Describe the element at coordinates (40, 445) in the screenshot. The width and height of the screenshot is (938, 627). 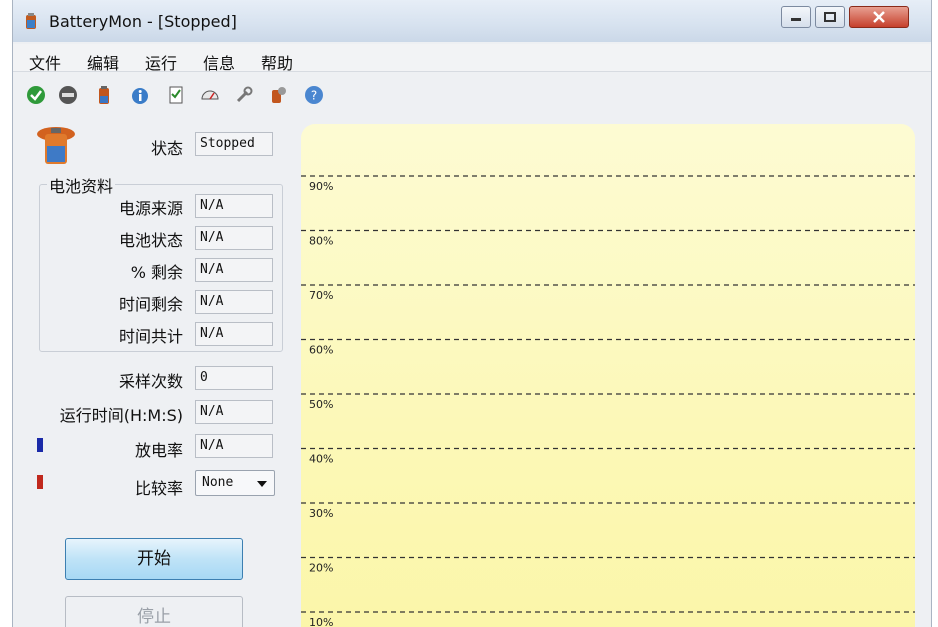
I see `discharge-legend-swatch` at that location.